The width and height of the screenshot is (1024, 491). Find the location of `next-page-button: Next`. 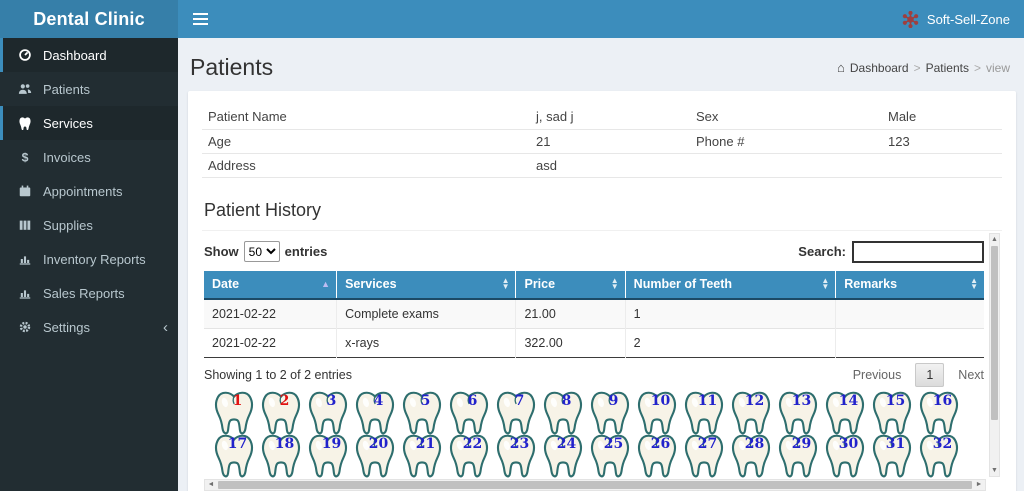

next-page-button: Next is located at coordinates (971, 375).